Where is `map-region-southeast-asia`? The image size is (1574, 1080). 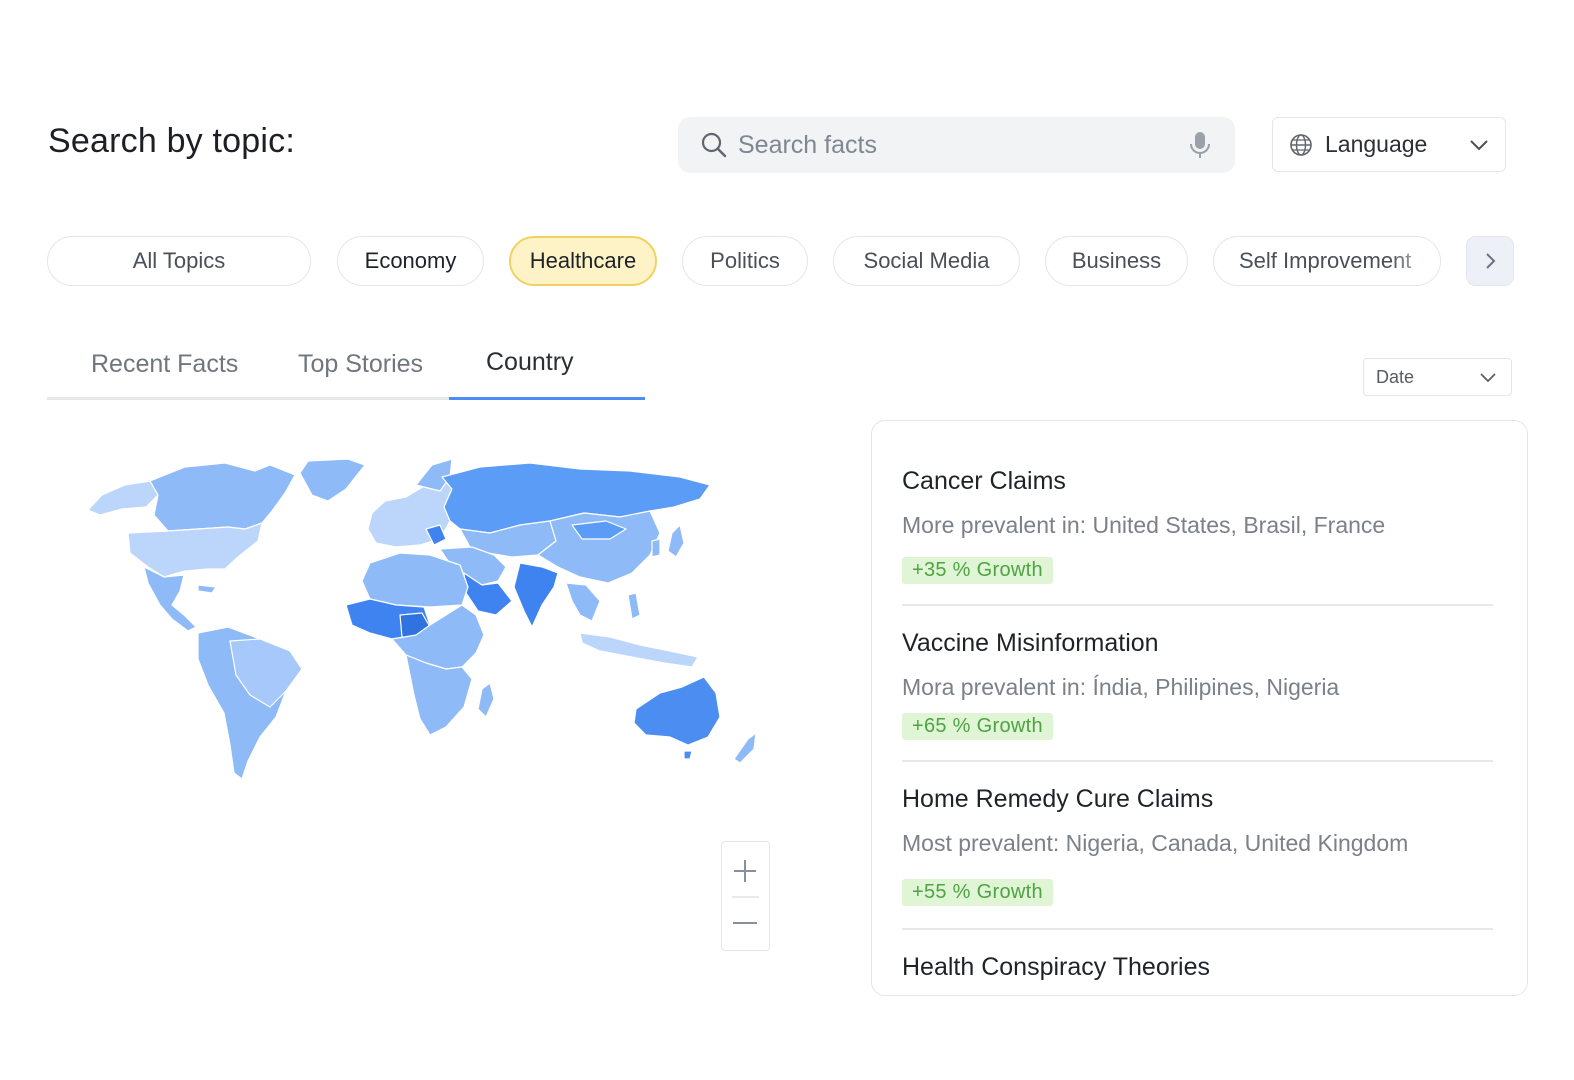 map-region-southeast-asia is located at coordinates (583, 602).